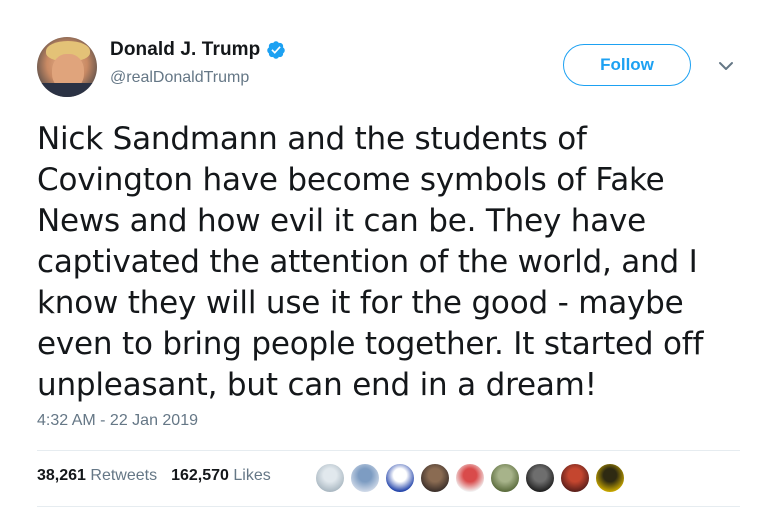 The height and width of the screenshot is (509, 777). I want to click on chevron-down-icon, so click(726, 66).